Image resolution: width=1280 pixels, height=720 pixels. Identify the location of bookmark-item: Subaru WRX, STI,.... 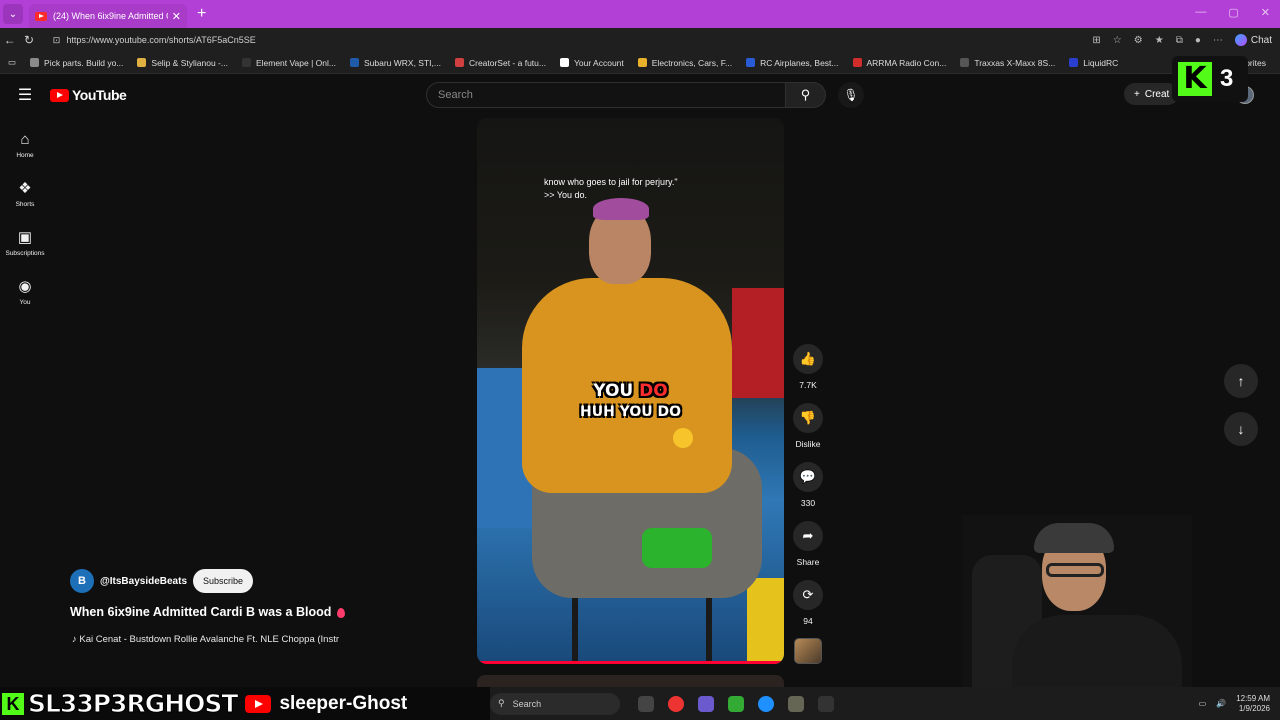
(395, 62).